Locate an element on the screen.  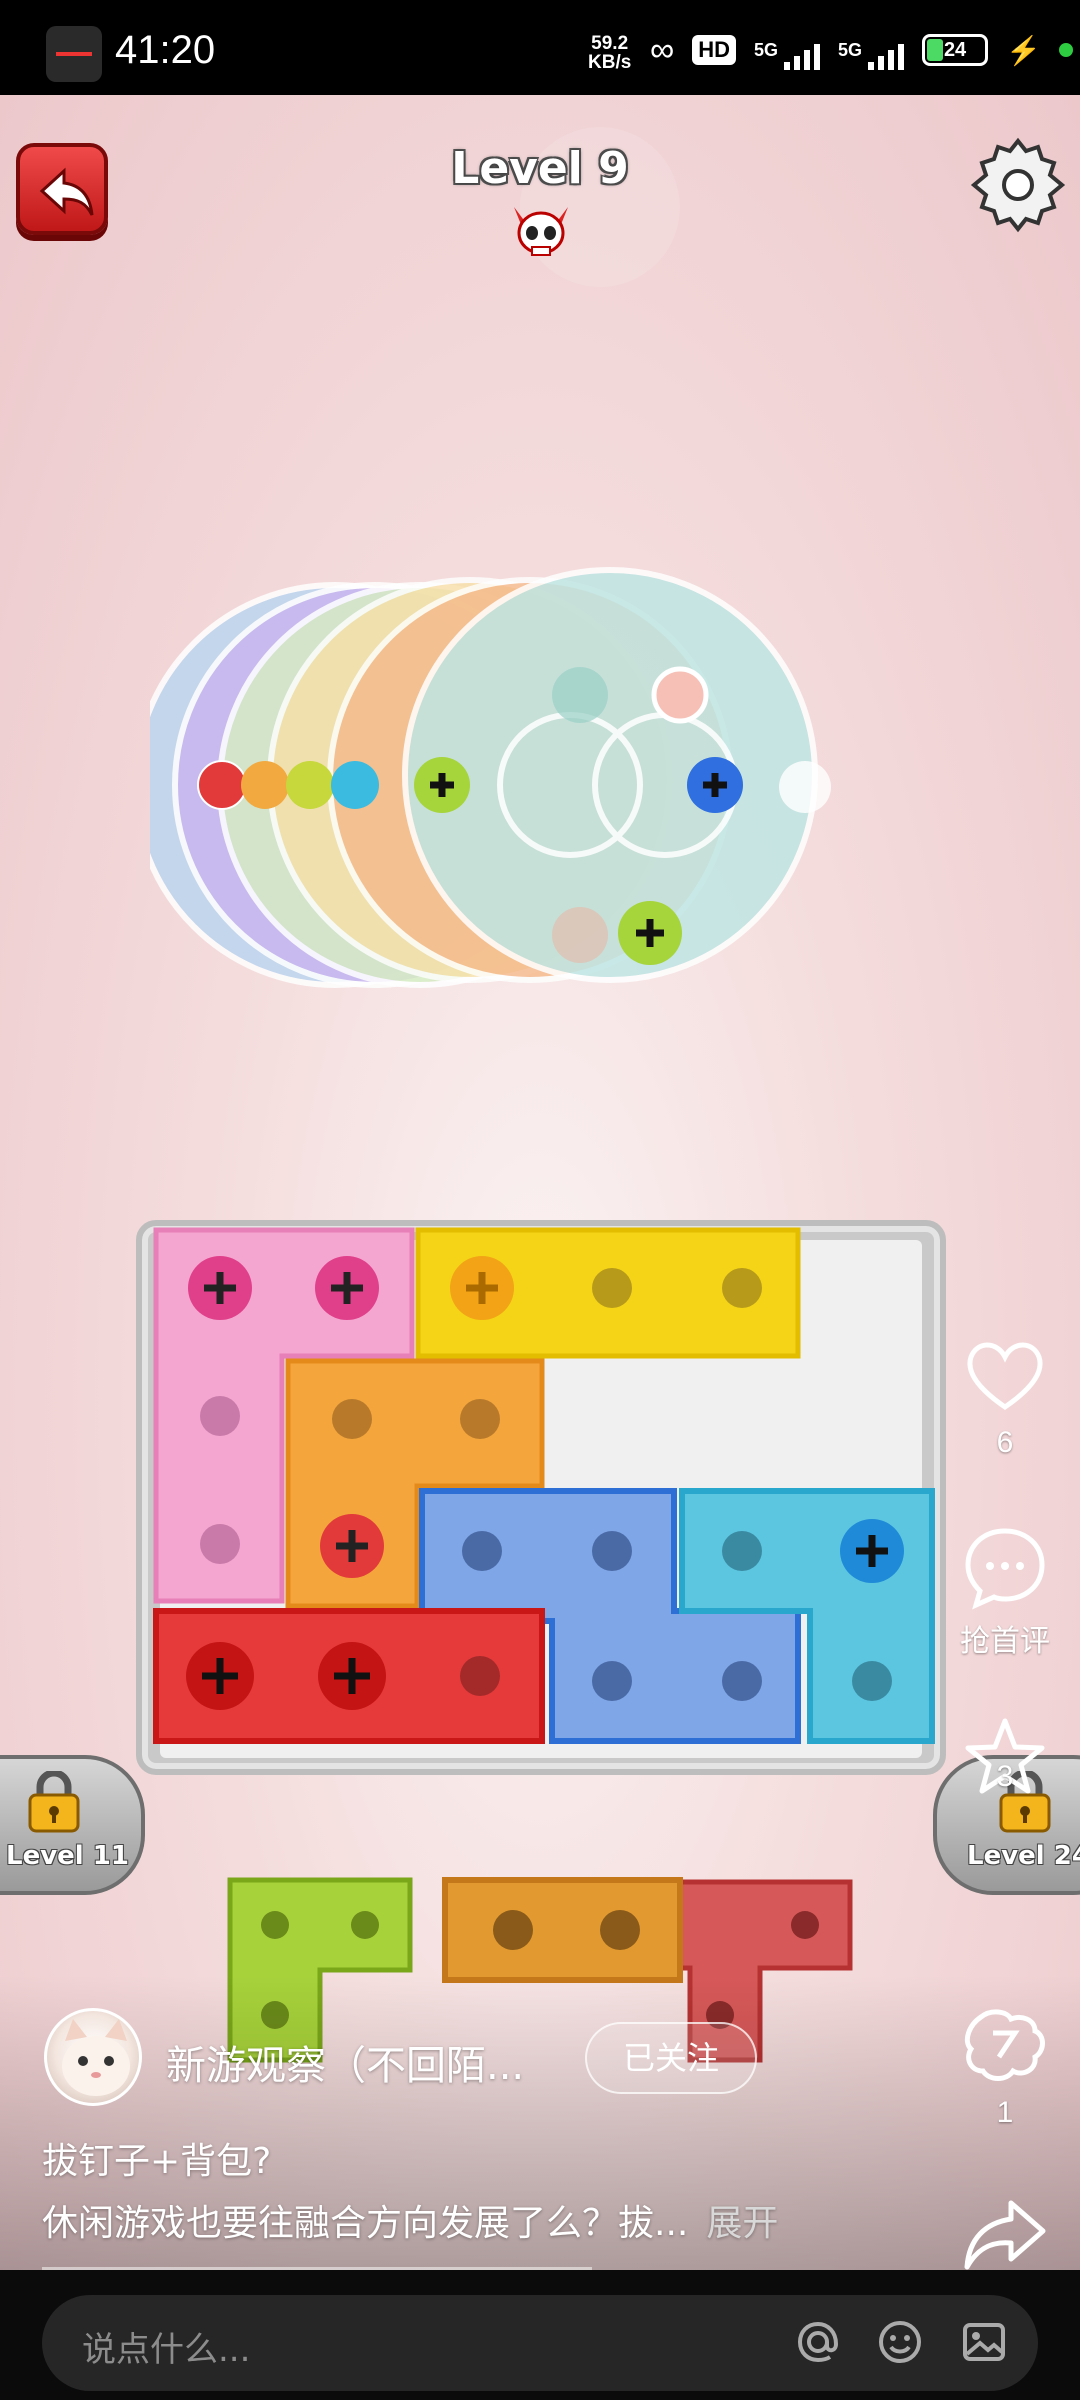
level-title: Level 9 is located at coordinates (540, 168).